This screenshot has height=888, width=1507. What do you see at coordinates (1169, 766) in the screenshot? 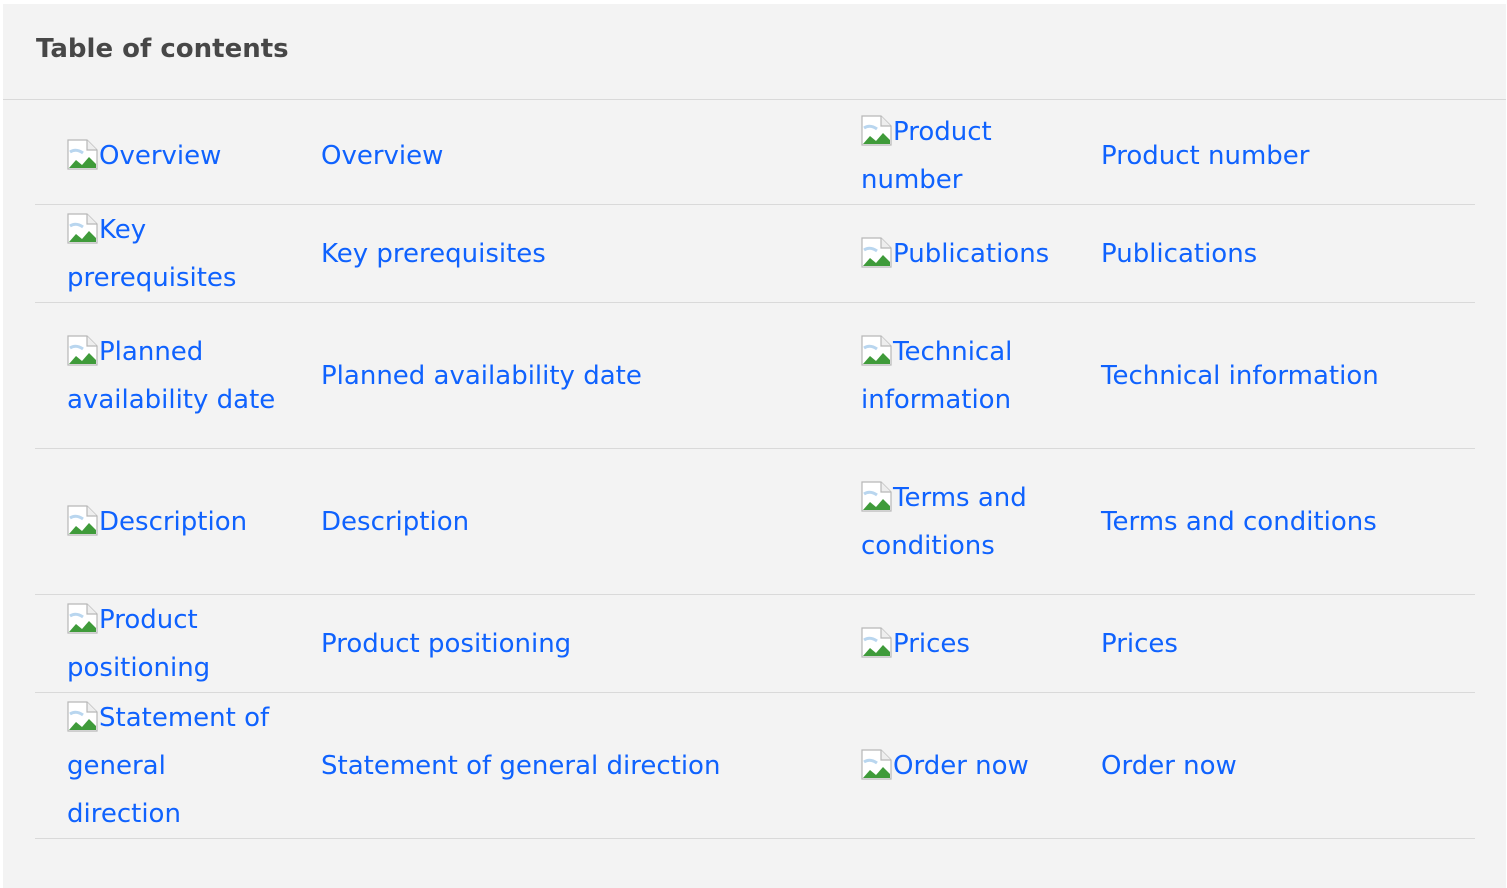
I see `toc-right-link: Order now` at bounding box center [1169, 766].